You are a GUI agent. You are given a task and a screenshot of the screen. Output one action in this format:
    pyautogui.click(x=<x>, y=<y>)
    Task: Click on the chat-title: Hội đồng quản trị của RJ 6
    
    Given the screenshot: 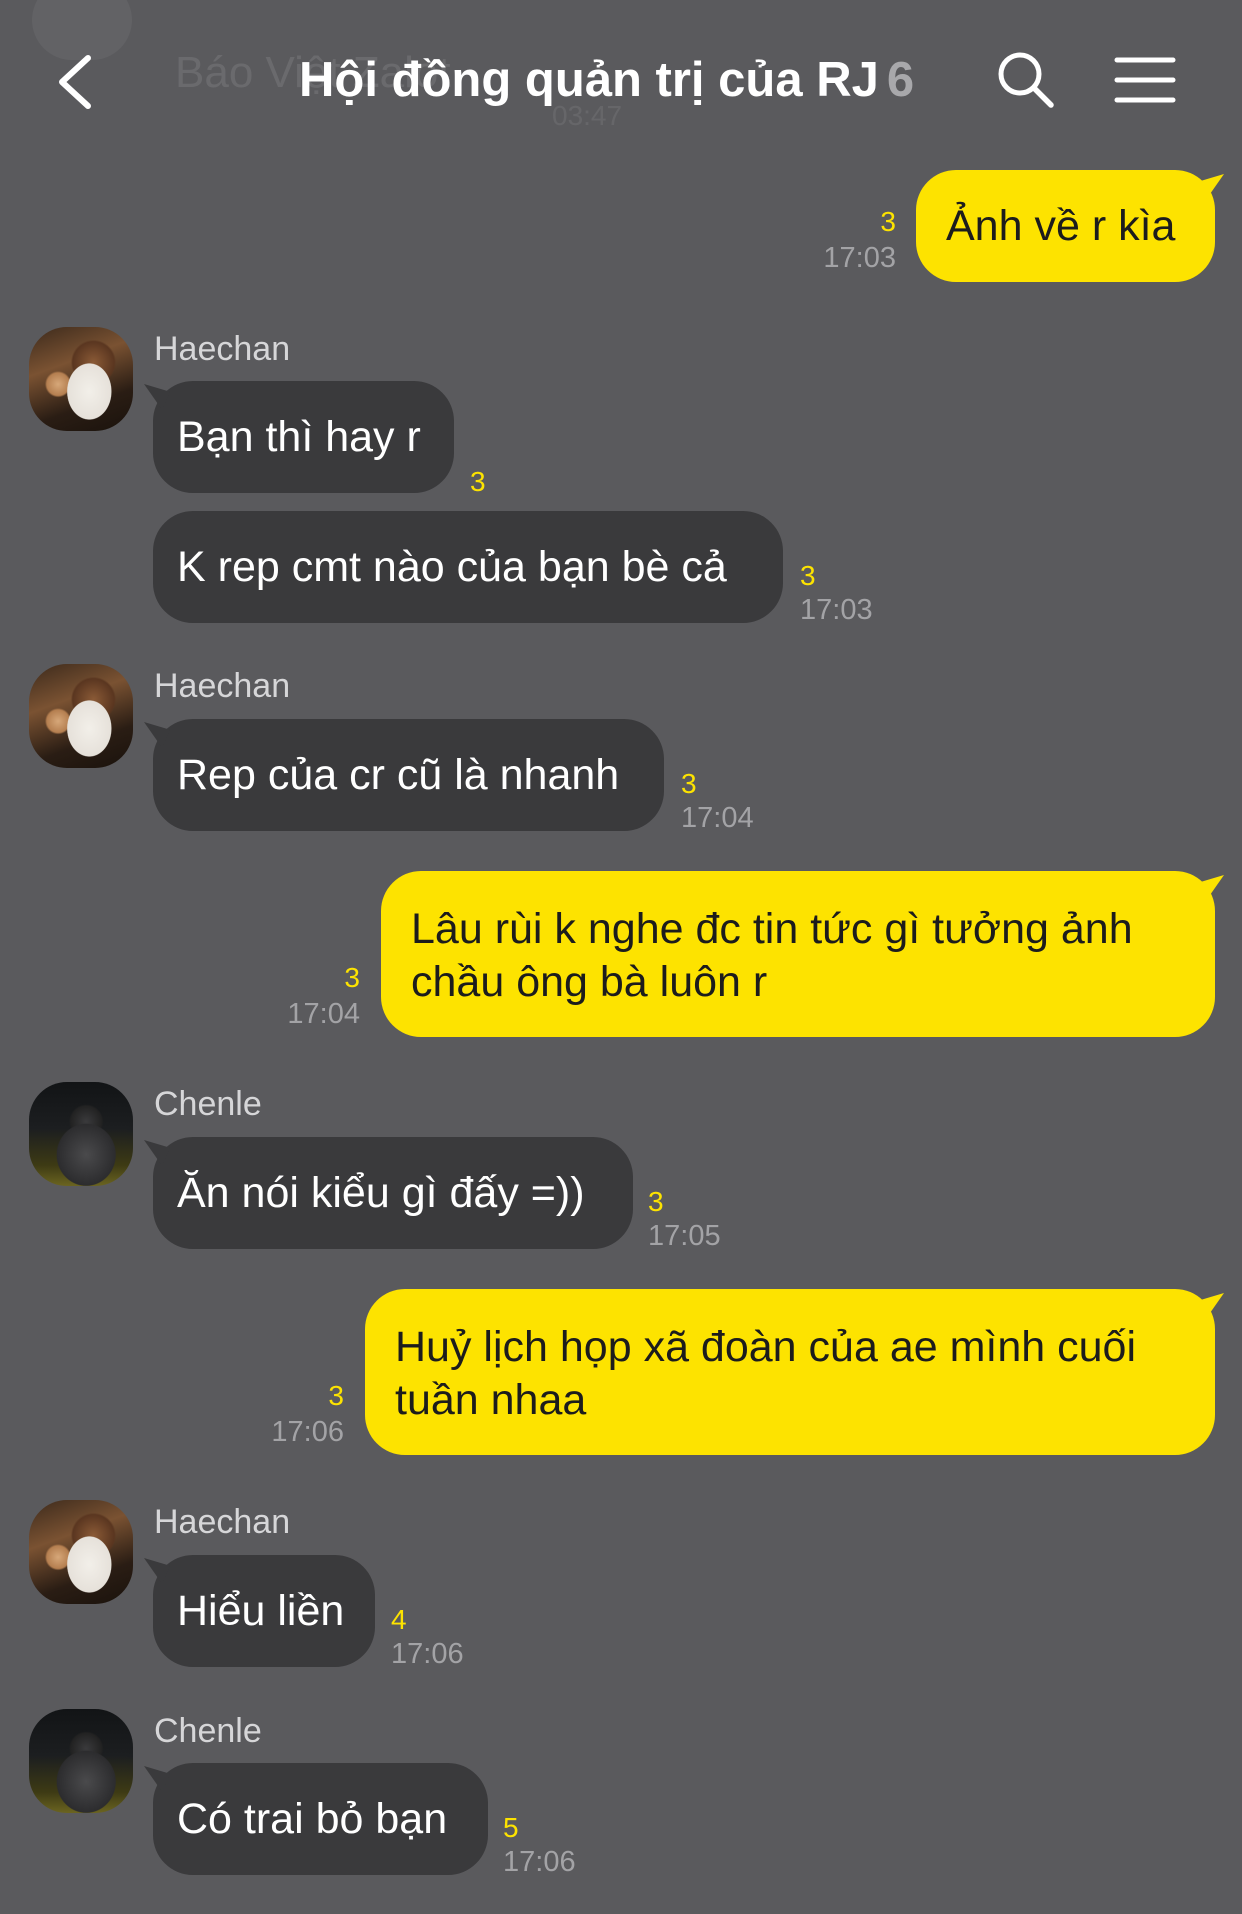 What is the action you would take?
    pyautogui.click(x=606, y=80)
    